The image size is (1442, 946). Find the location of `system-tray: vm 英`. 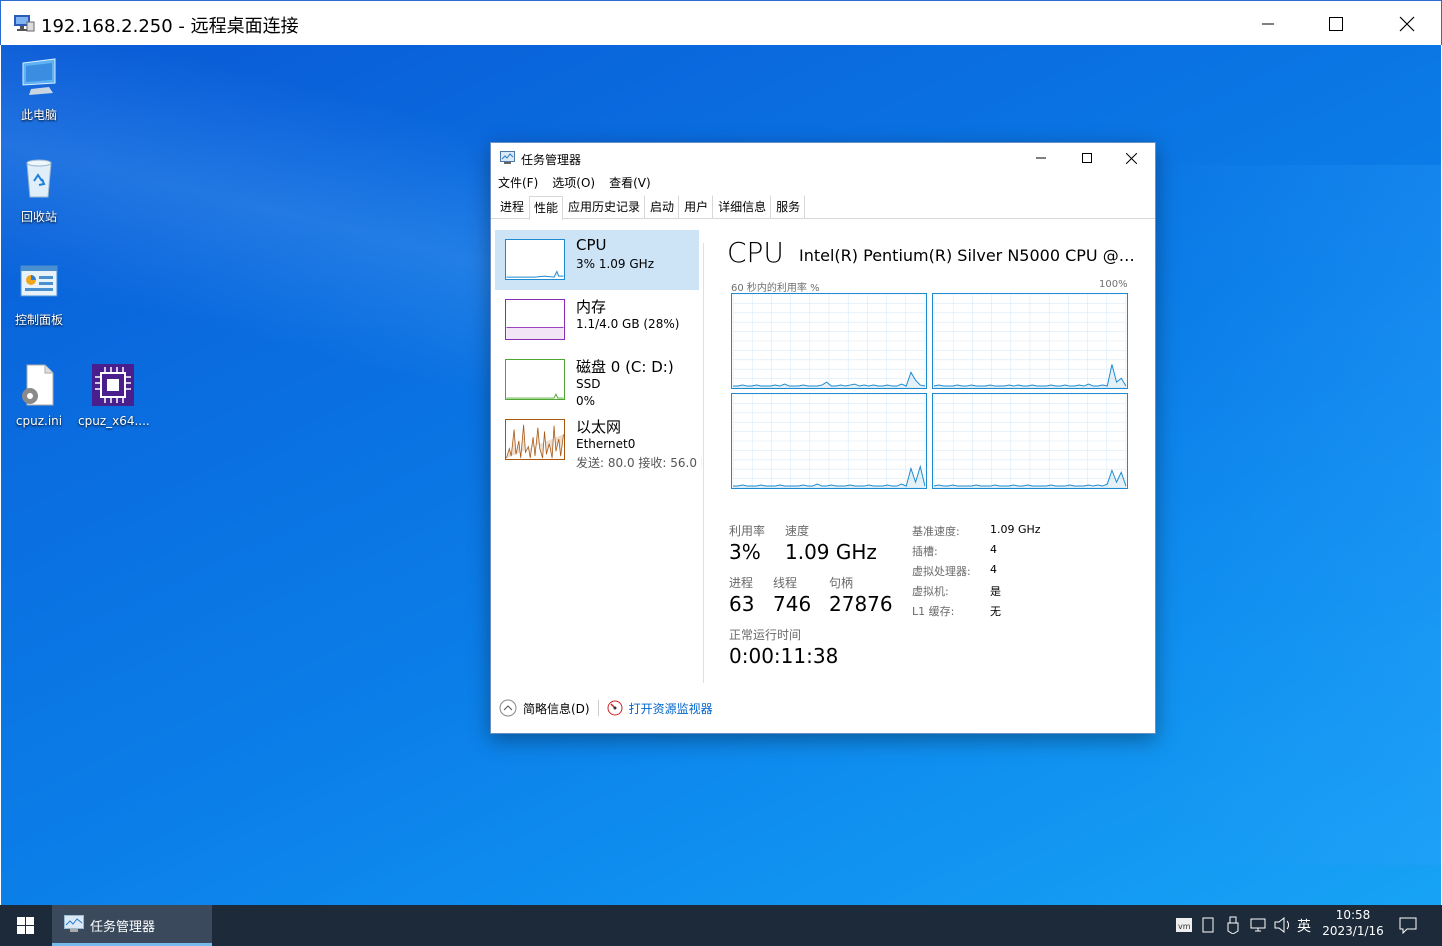

system-tray: vm 英 is located at coordinates (1246, 925).